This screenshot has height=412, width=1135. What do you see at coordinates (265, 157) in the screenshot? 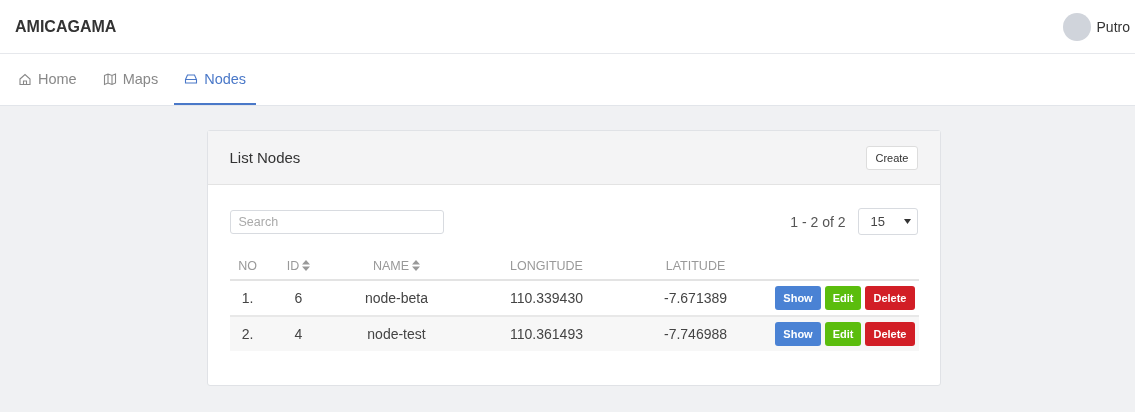
I see `card-title: List Nodes` at bounding box center [265, 157].